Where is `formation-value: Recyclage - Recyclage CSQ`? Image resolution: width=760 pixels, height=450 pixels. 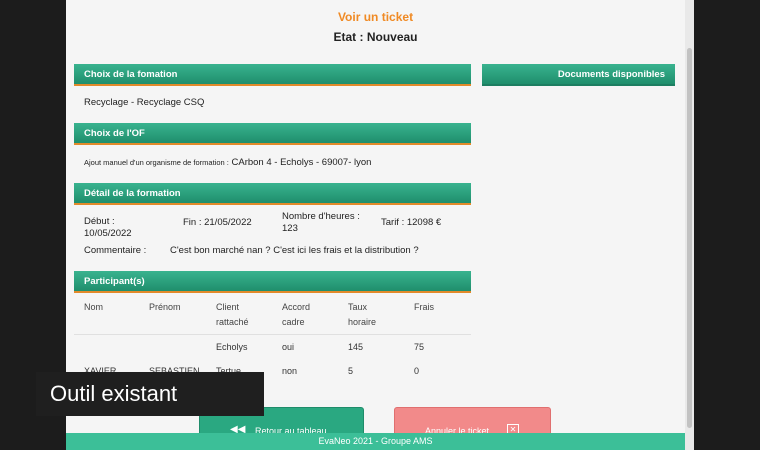
formation-value: Recyclage - Recyclage CSQ is located at coordinates (144, 102).